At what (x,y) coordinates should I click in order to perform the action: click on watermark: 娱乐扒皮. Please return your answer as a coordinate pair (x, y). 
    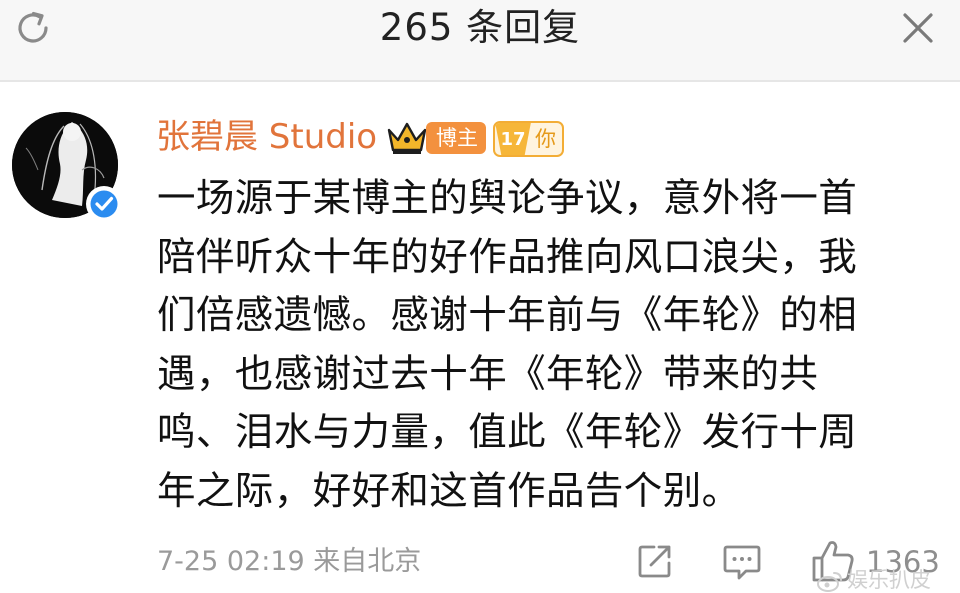
    Looking at the image, I should click on (873, 580).